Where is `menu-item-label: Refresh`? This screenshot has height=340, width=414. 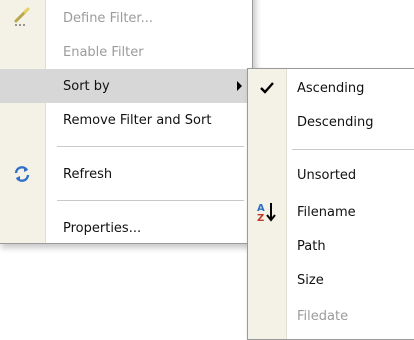
menu-item-label: Refresh is located at coordinates (88, 174).